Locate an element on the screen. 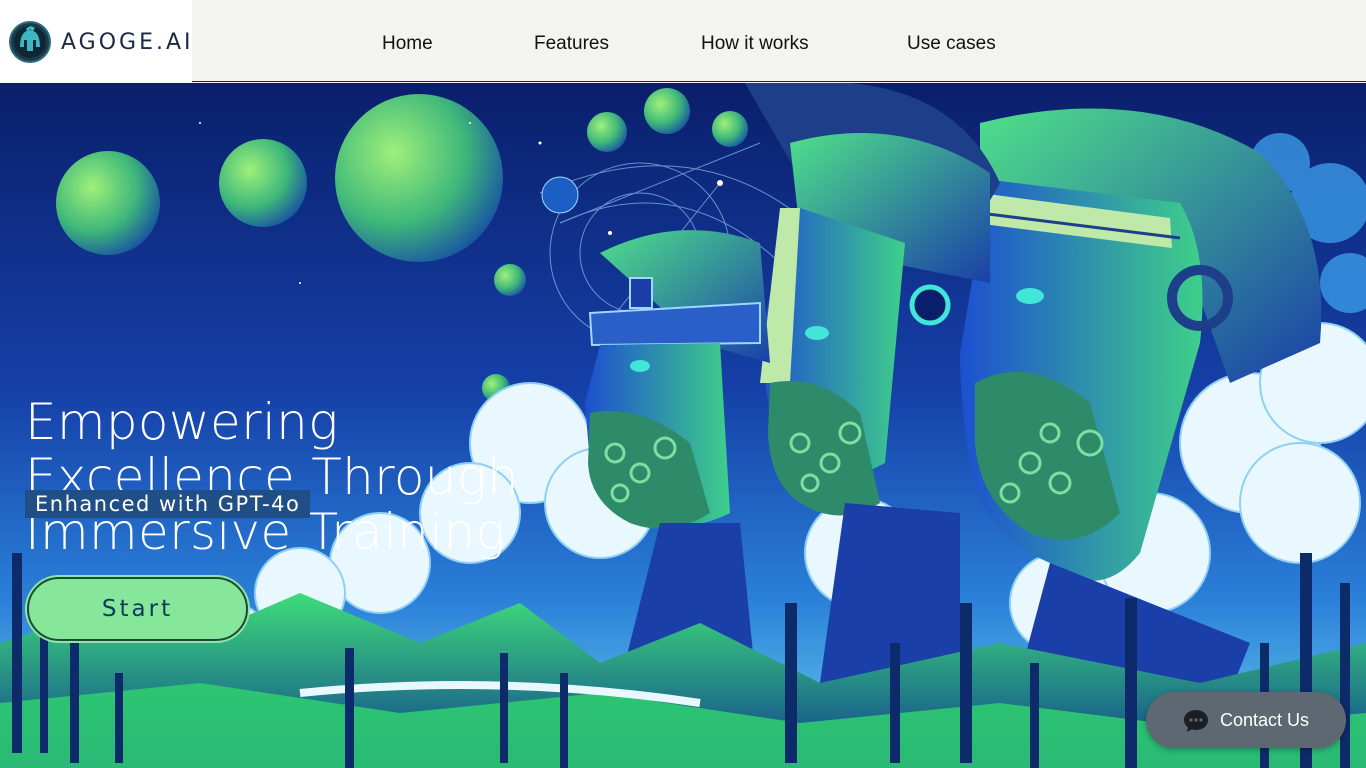 Image resolution: width=1366 pixels, height=768 pixels. nav-home: Home is located at coordinates (407, 44).